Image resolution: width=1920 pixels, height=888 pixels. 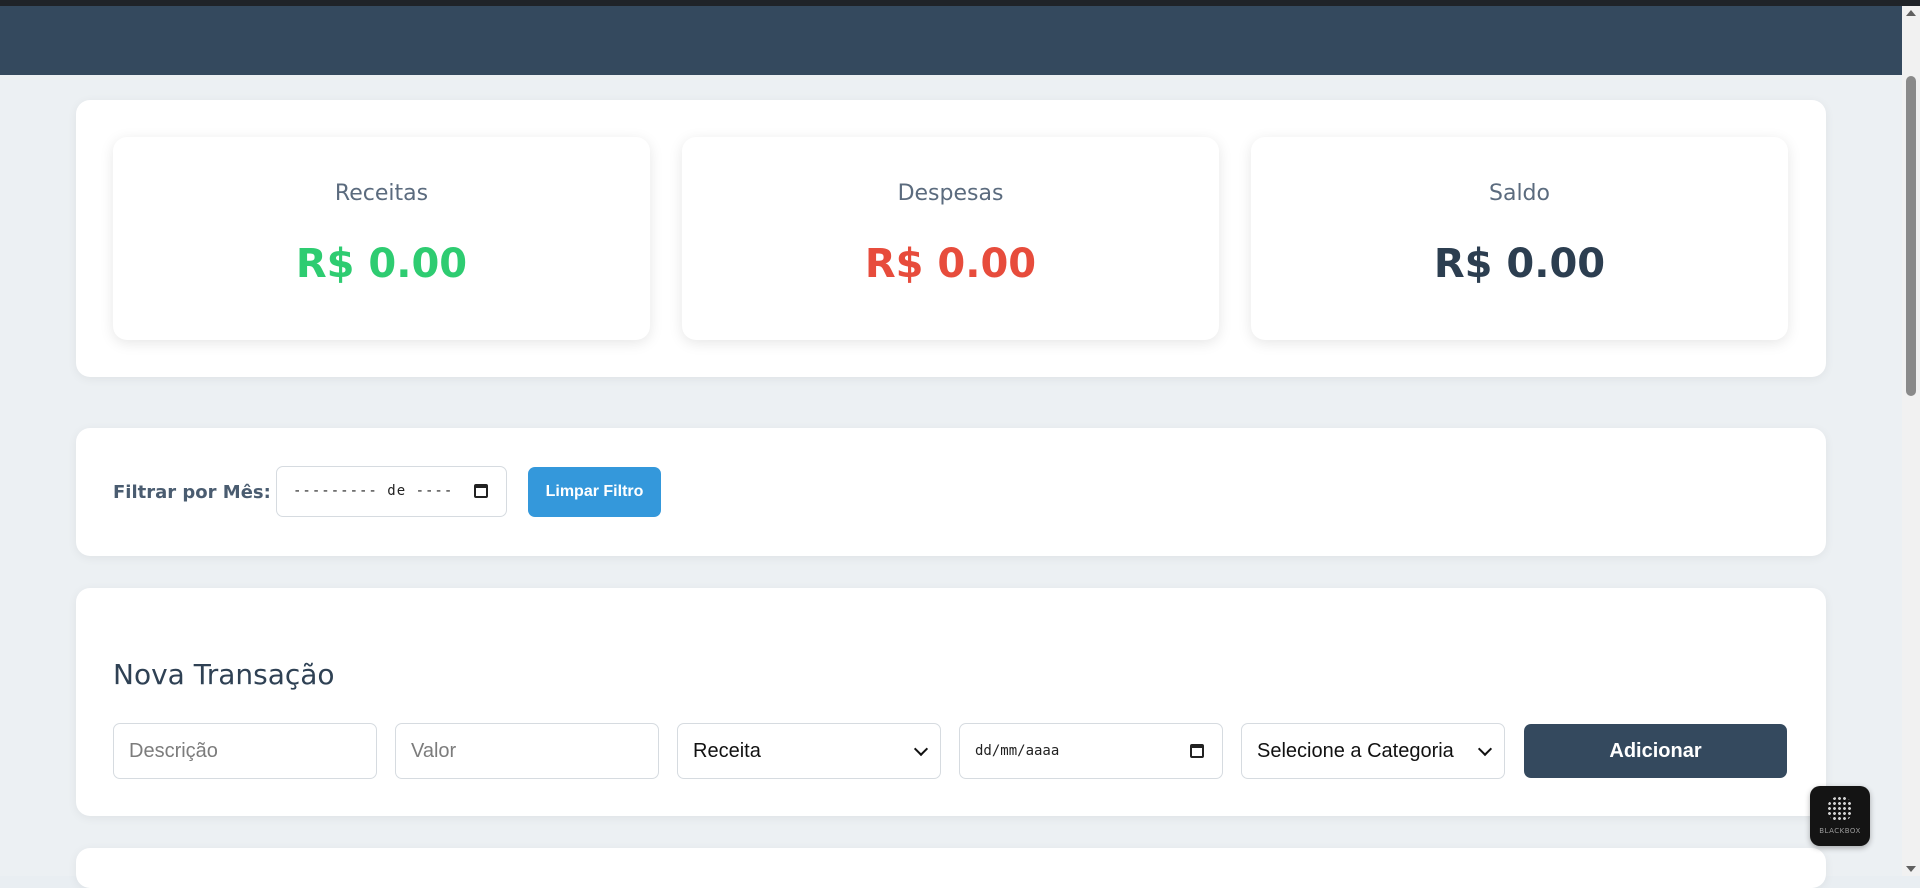 I want to click on clear-filter-button: Limpar Filtro, so click(x=594, y=492).